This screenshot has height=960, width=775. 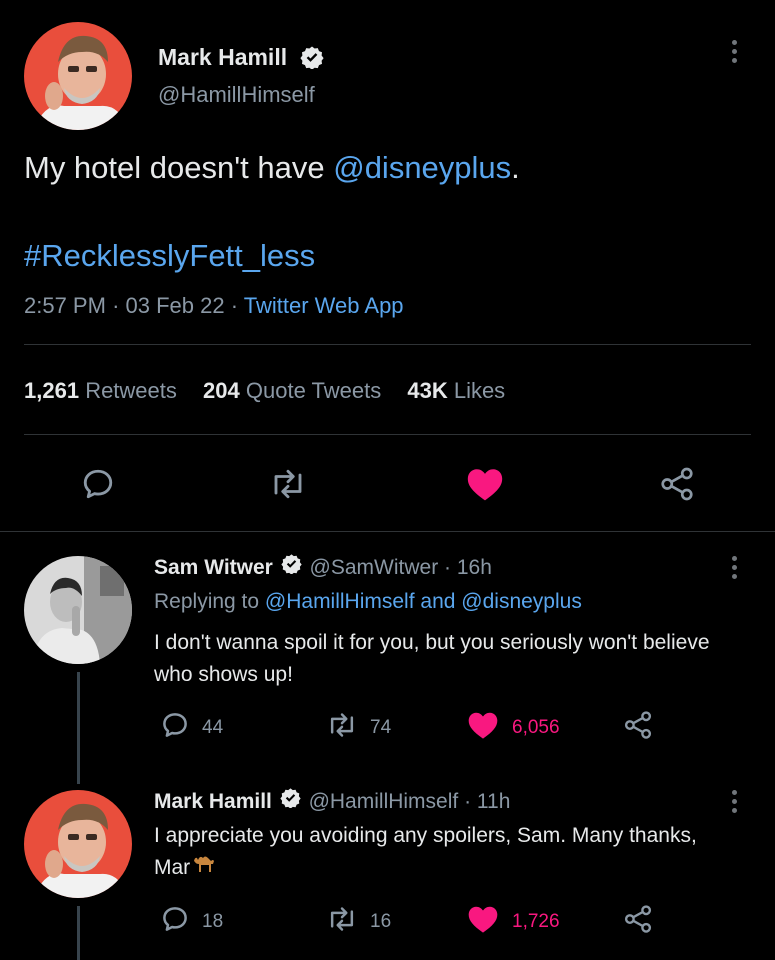 I want to click on tweet-text: My hotel doesn't have @disneyplus., so click(x=272, y=168).